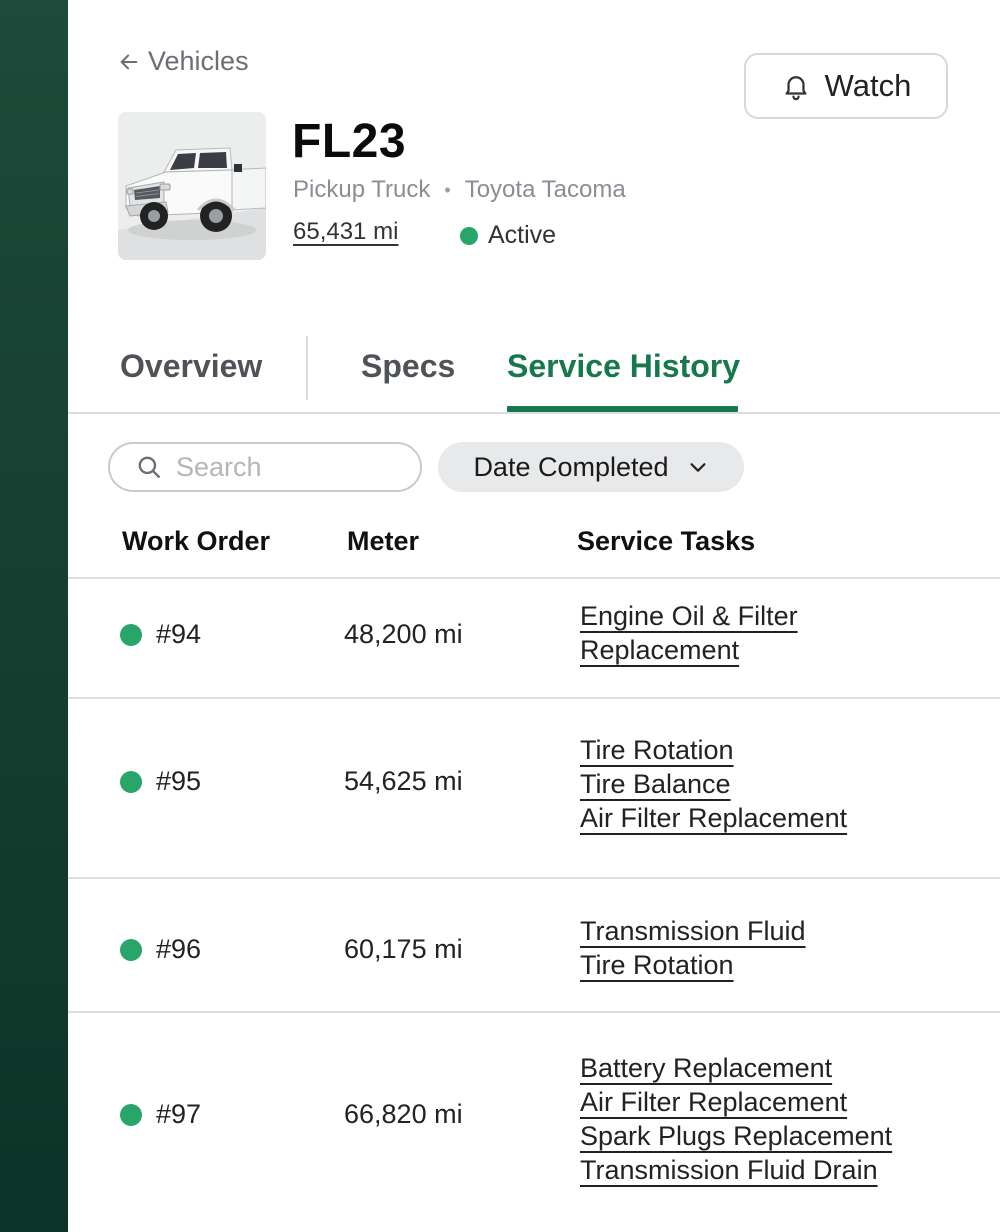  I want to click on status-badge: Active, so click(508, 235).